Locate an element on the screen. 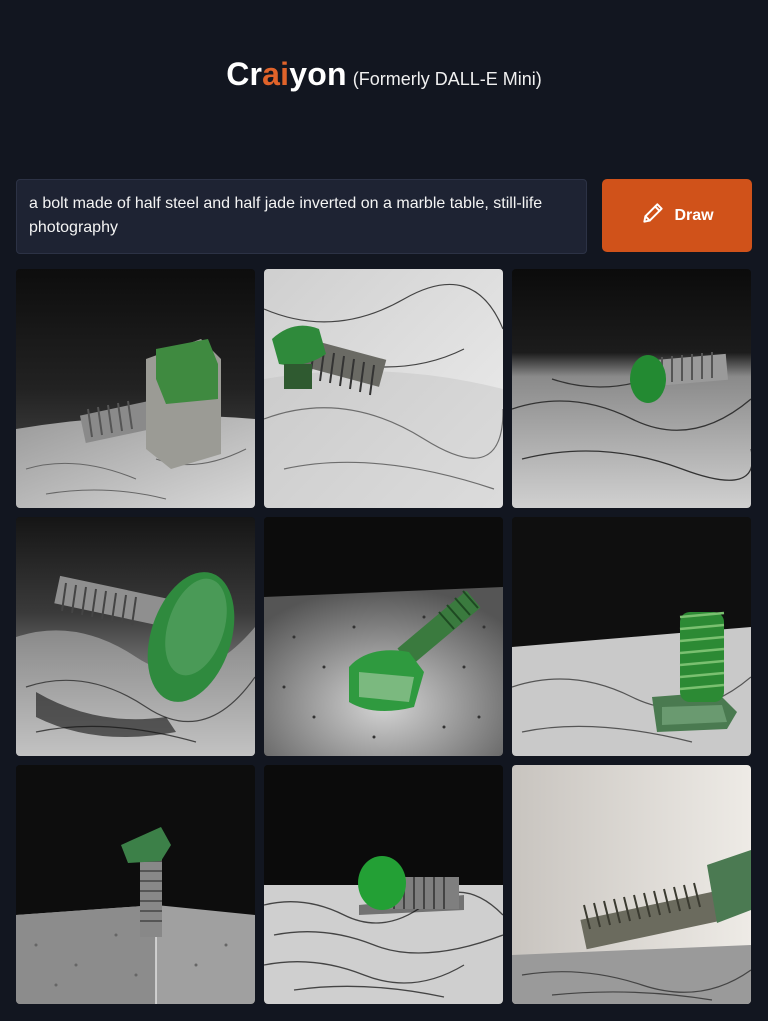 This screenshot has height=1021, width=768. craiyon-logo: Craiyon is located at coordinates (286, 74).